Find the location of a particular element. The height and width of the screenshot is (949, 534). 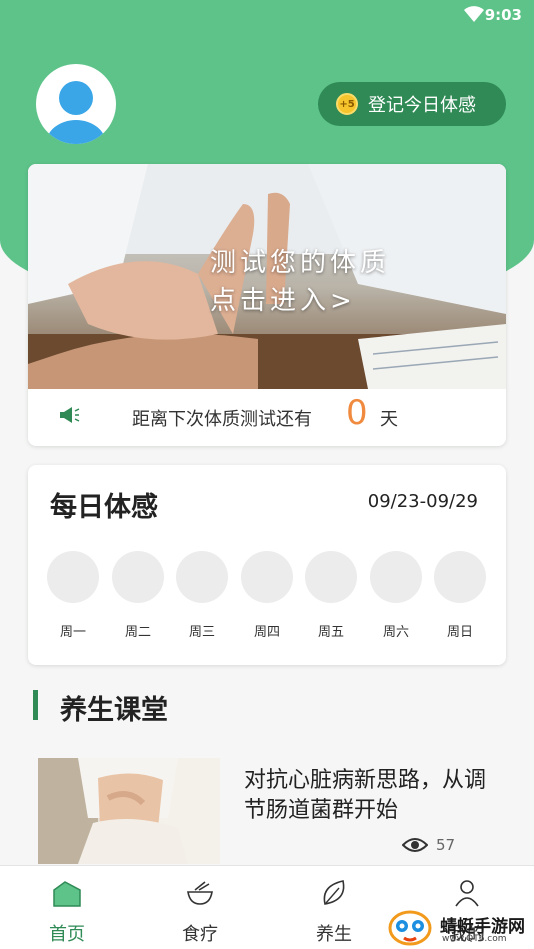

coin-icon: +5 is located at coordinates (347, 104).